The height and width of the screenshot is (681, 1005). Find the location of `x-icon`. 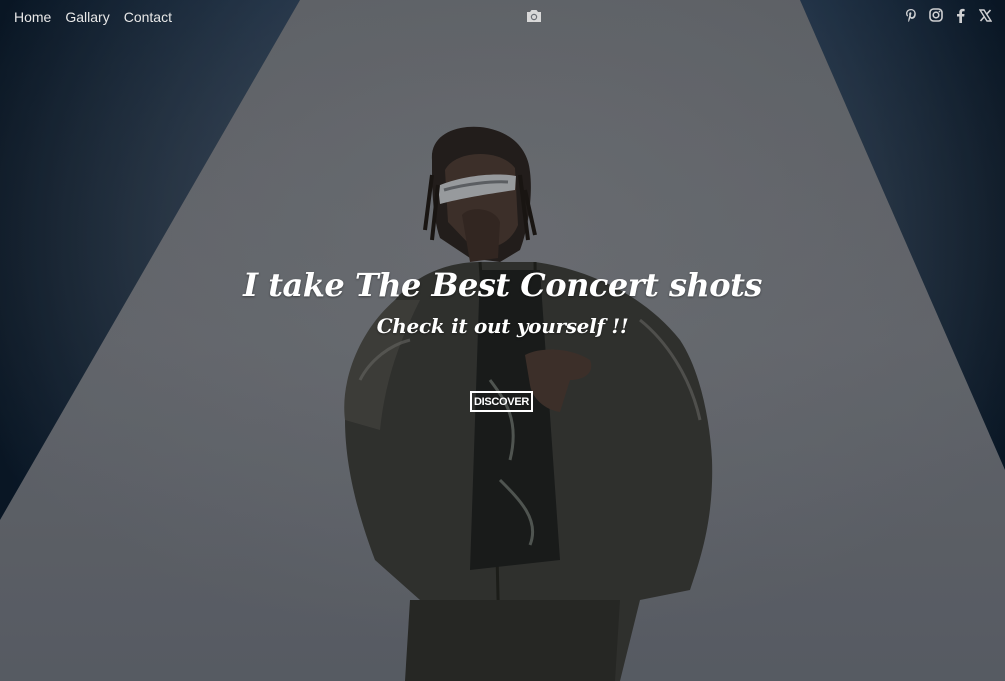

x-icon is located at coordinates (985, 15).